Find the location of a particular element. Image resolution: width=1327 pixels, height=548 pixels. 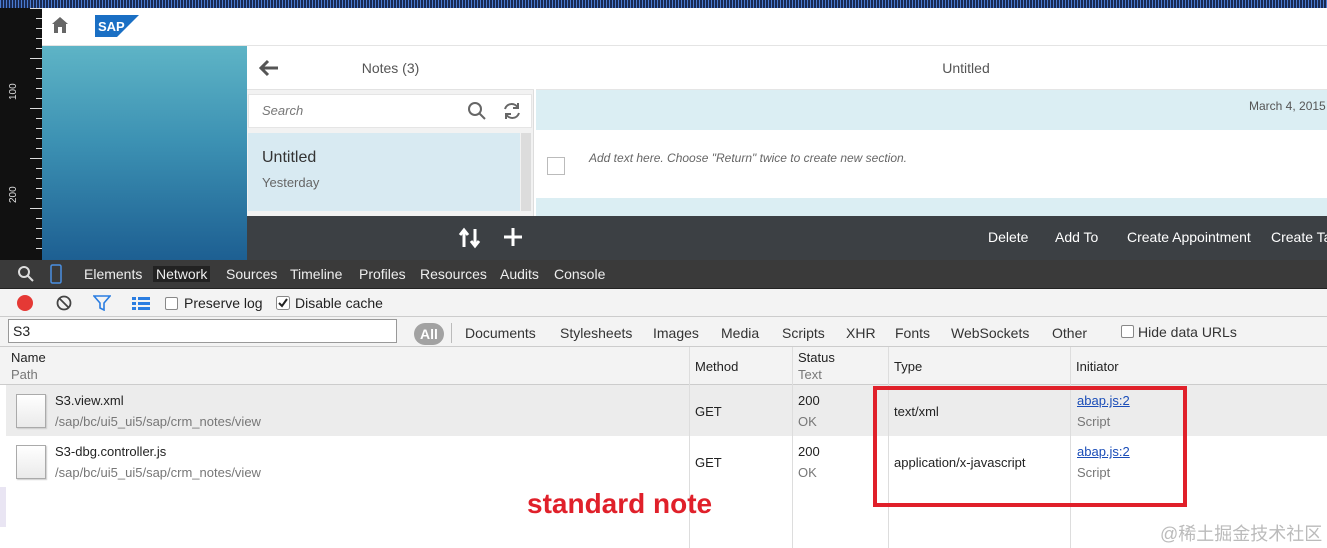

filter-separator is located at coordinates (451, 333).